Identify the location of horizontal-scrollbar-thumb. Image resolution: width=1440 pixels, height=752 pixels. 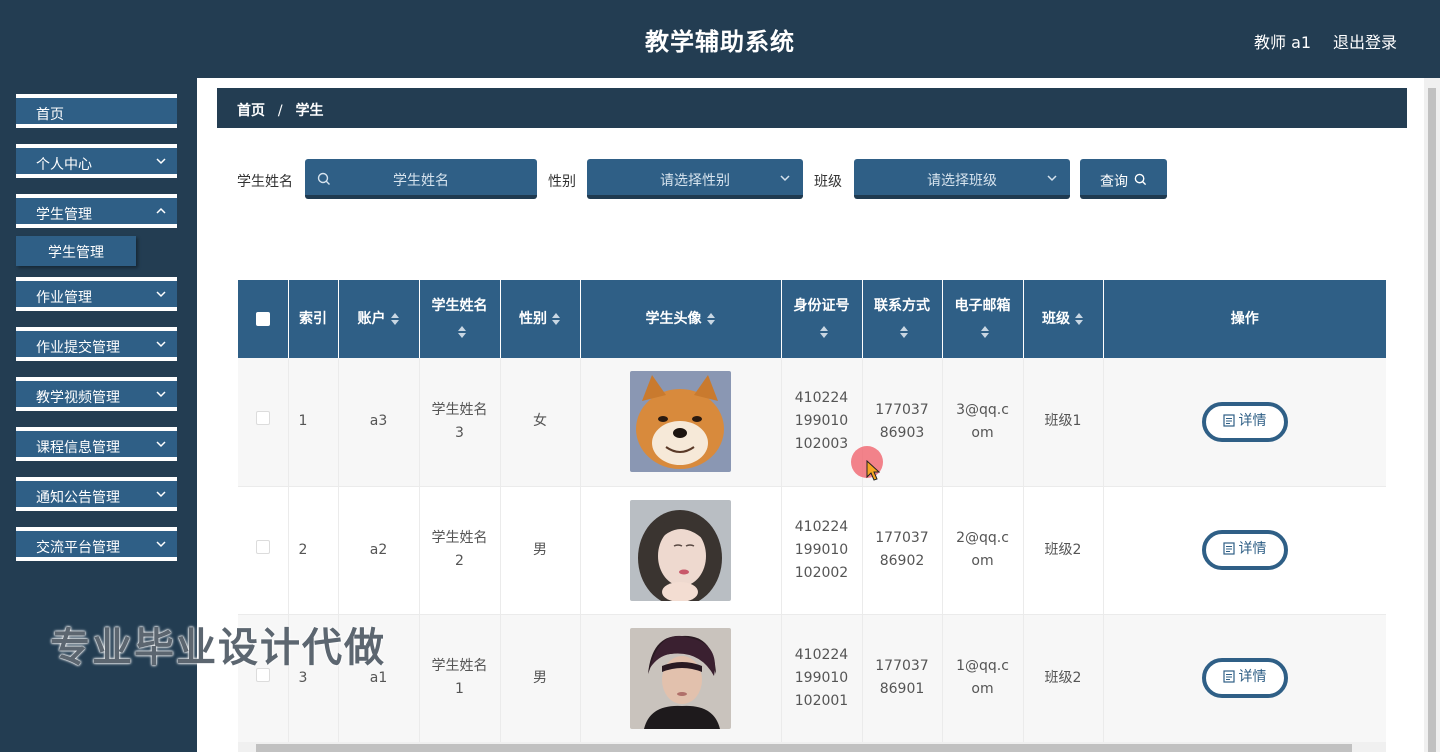
(804, 748).